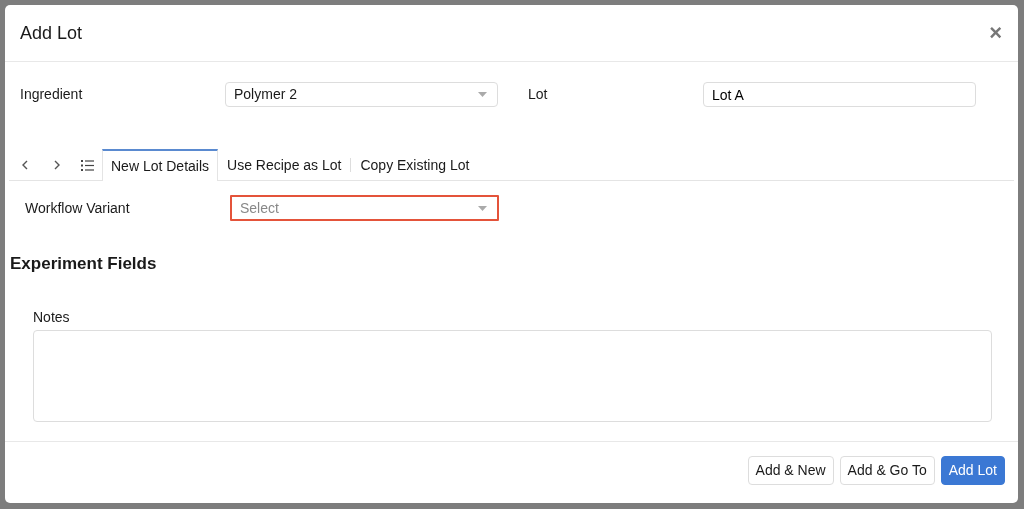 This screenshot has height=509, width=1024. I want to click on chevron-left-icon, so click(25, 165).